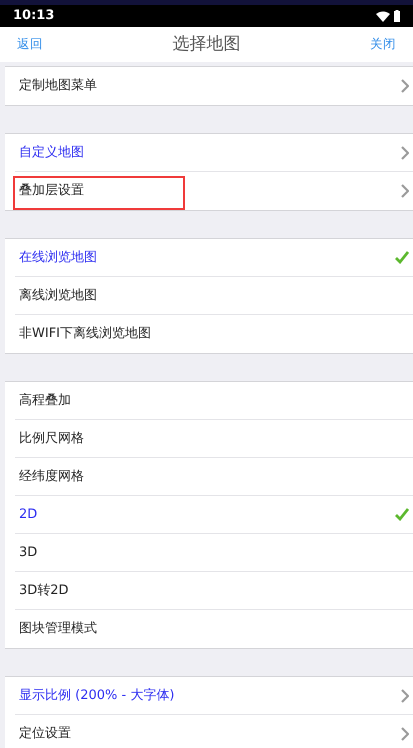 This screenshot has width=413, height=748. I want to click on menu-item-label: 显示比例 (200% - 大字体), so click(96, 696).